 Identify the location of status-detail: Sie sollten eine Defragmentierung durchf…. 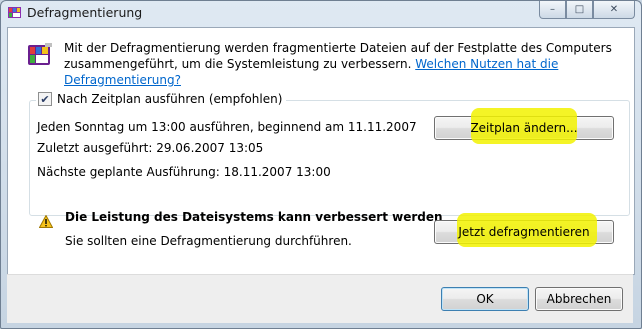
(208, 241).